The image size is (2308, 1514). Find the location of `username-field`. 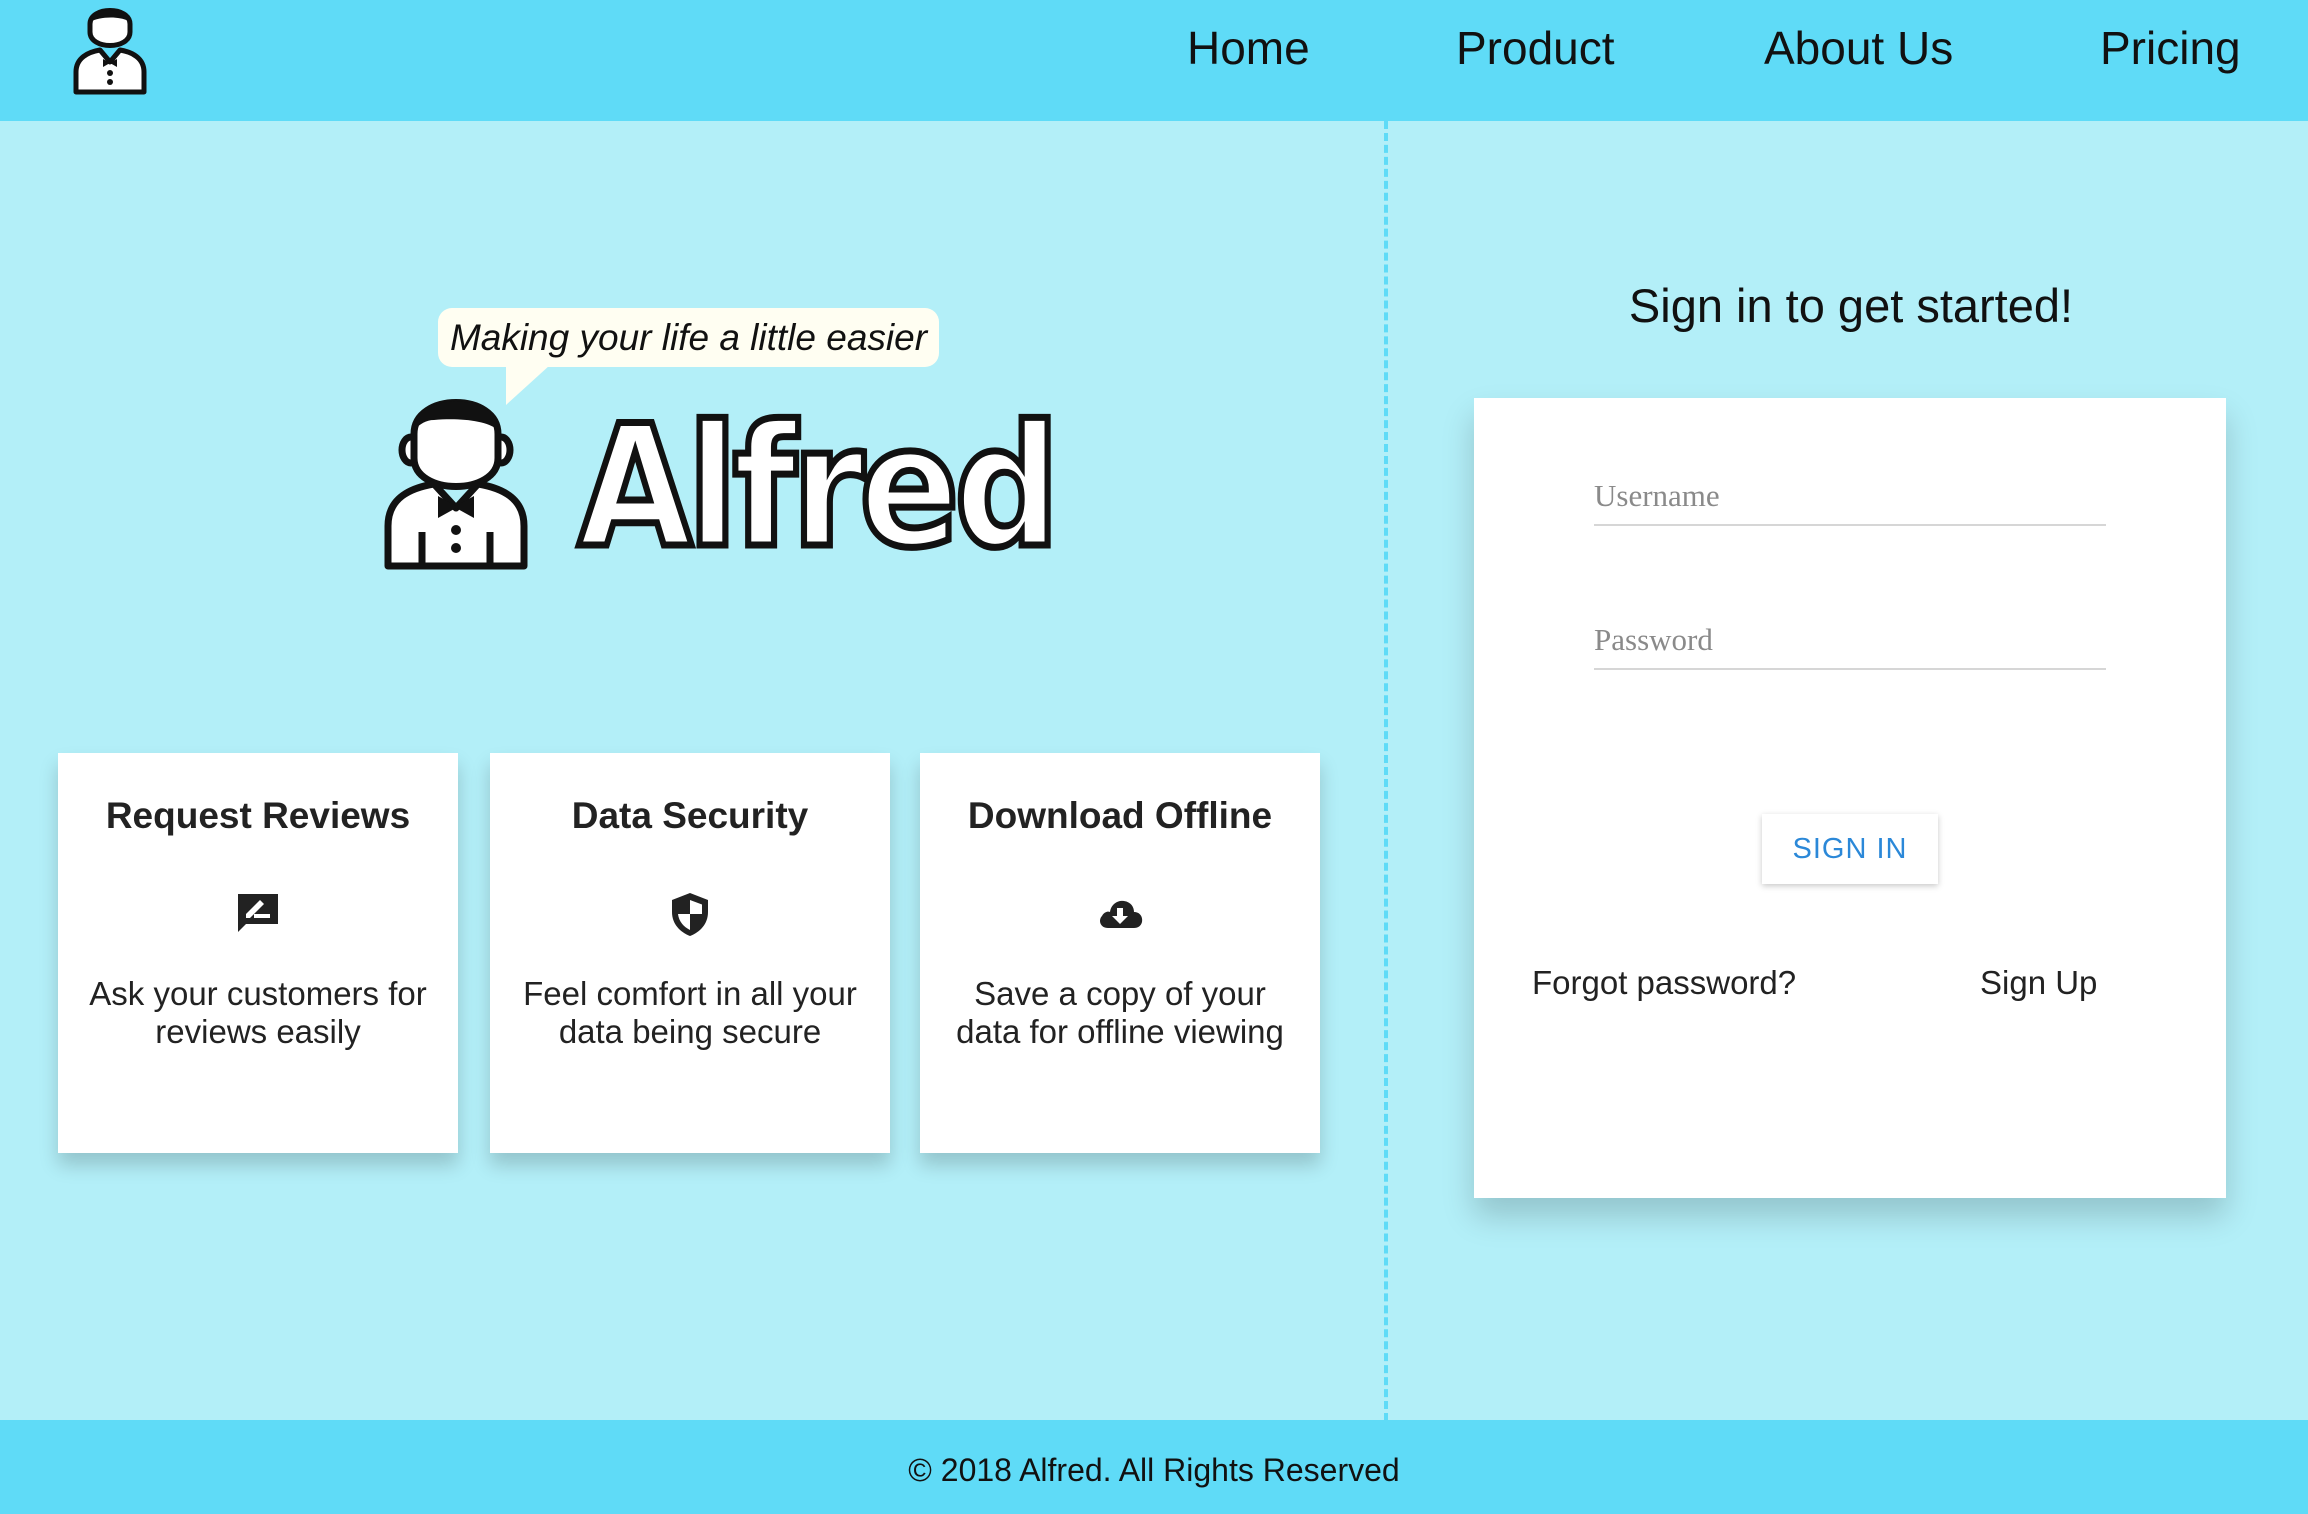

username-field is located at coordinates (1850, 497).